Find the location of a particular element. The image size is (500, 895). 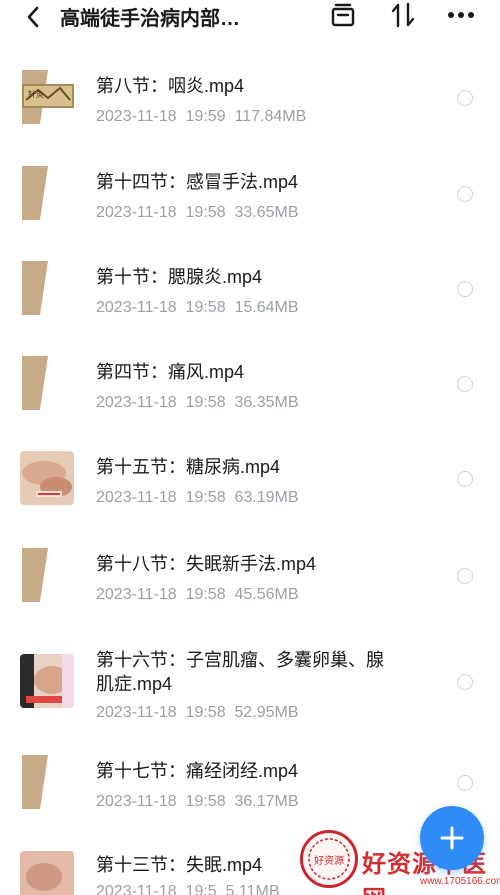

file-size: 5.11MB is located at coordinates (252, 889).